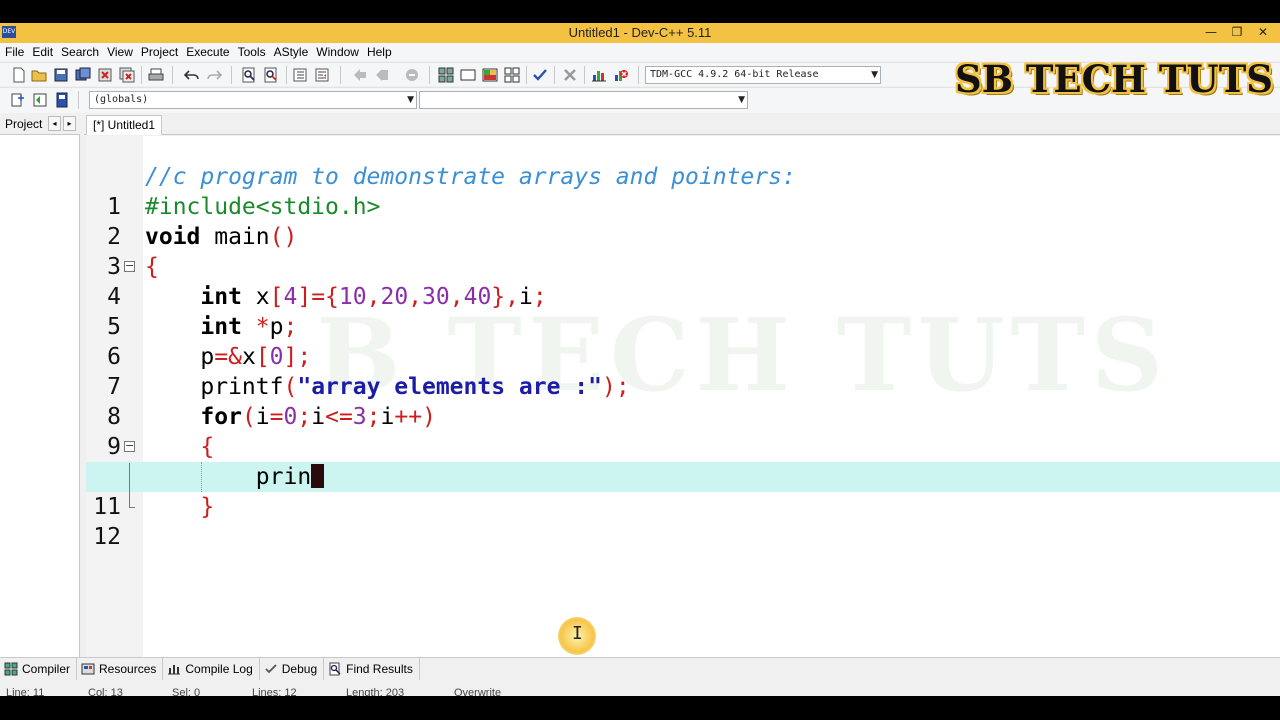 The height and width of the screenshot is (720, 1280). Describe the element at coordinates (19, 75) in the screenshot. I see `new-file-icon` at that location.